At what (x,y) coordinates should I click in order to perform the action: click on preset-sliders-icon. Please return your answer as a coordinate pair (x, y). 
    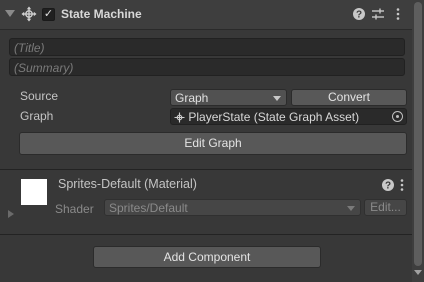
    Looking at the image, I should click on (378, 14).